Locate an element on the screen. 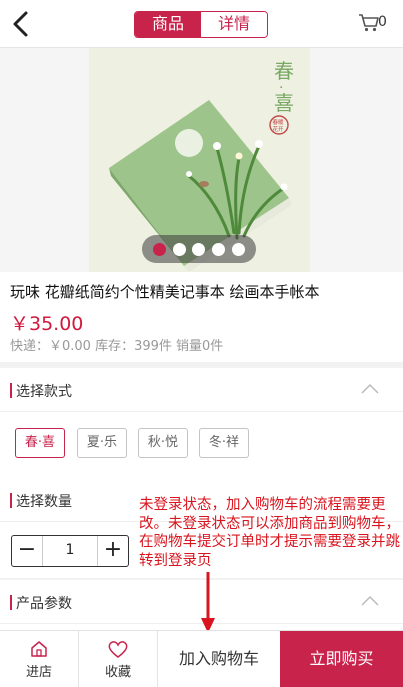 The image size is (403, 687). tab-detail: 详情 is located at coordinates (234, 24).